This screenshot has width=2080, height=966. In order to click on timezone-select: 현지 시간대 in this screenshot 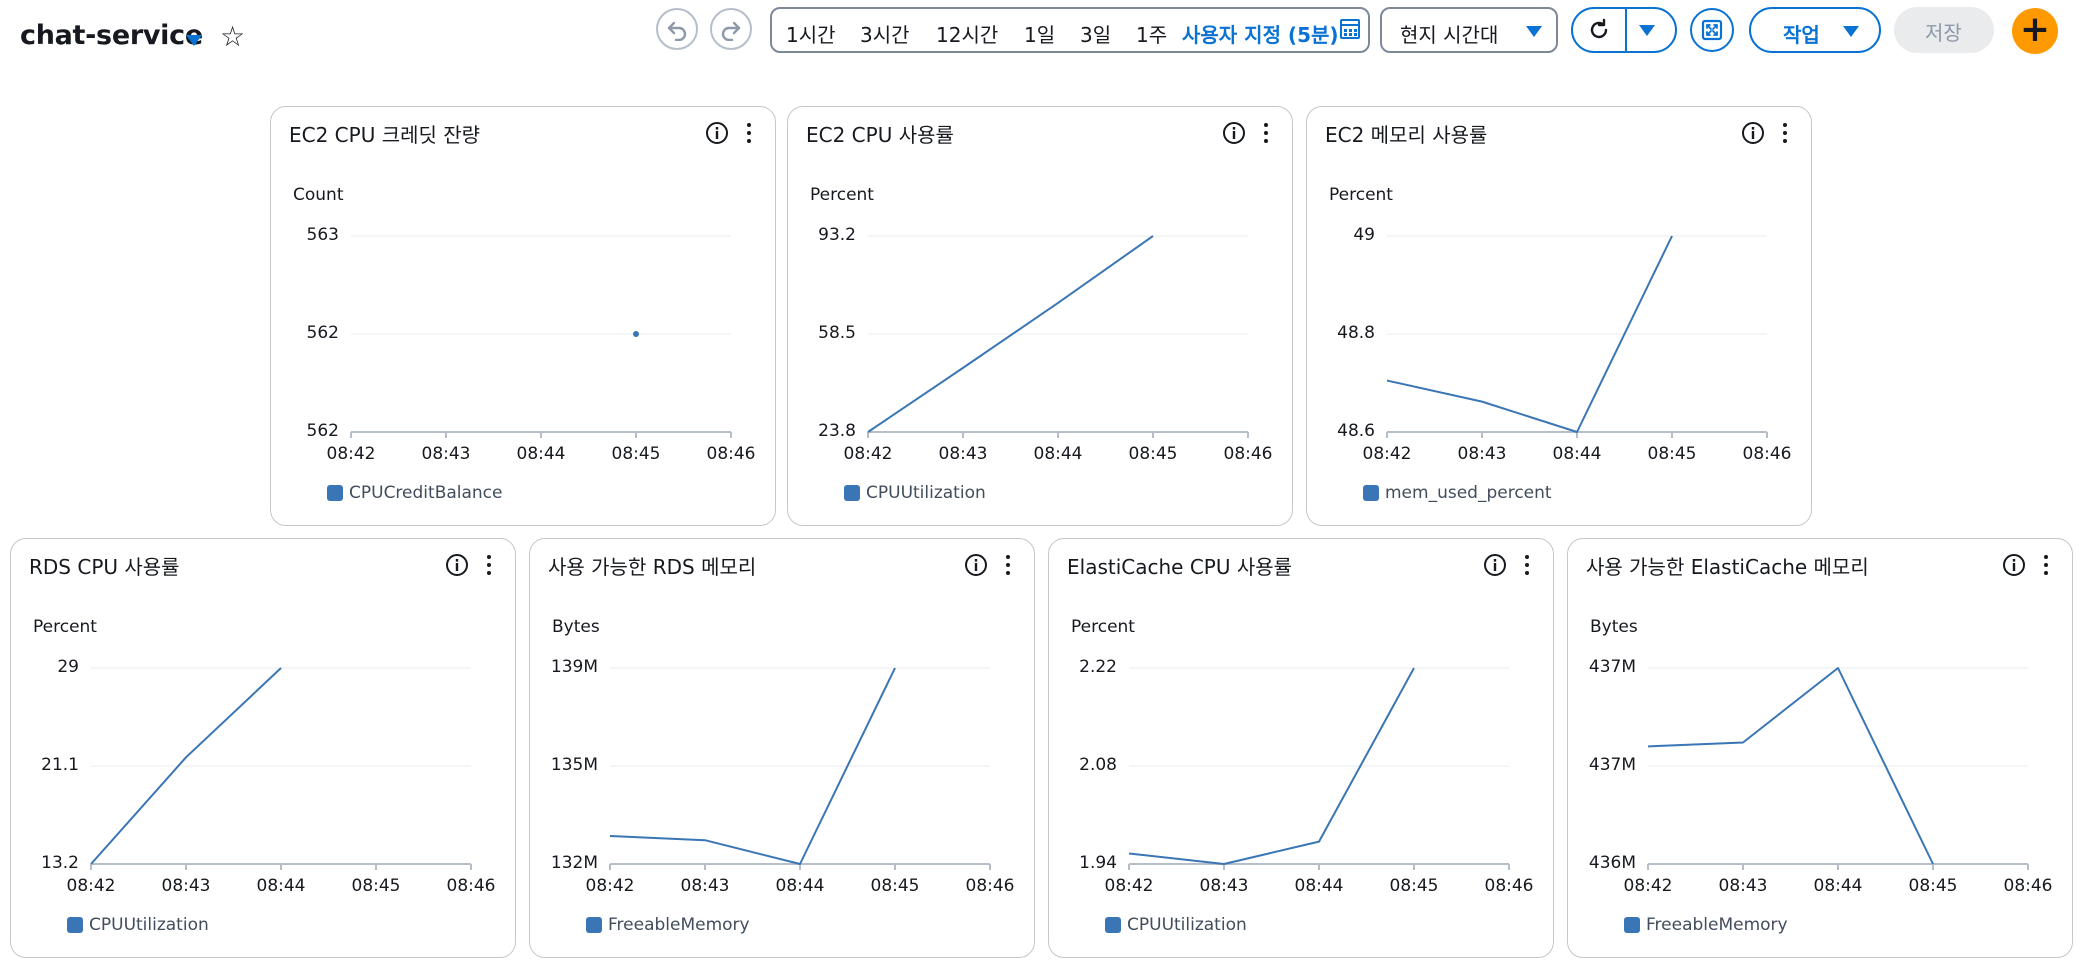, I will do `click(1469, 30)`.